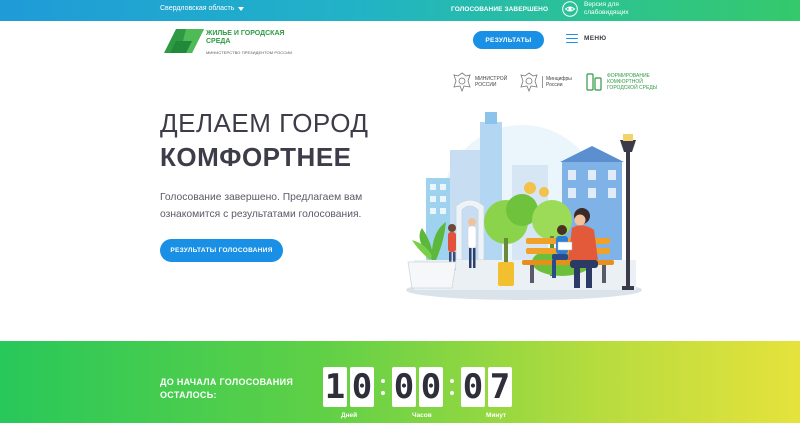 This screenshot has width=800, height=423. Describe the element at coordinates (264, 123) in the screenshot. I see `hero-title-line1: ДЕЛАЕМ ГОРОД` at that location.